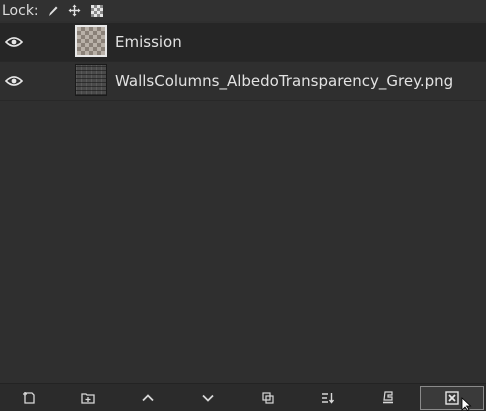 This screenshot has width=486, height=411. I want to click on merge-down-icon, so click(328, 398).